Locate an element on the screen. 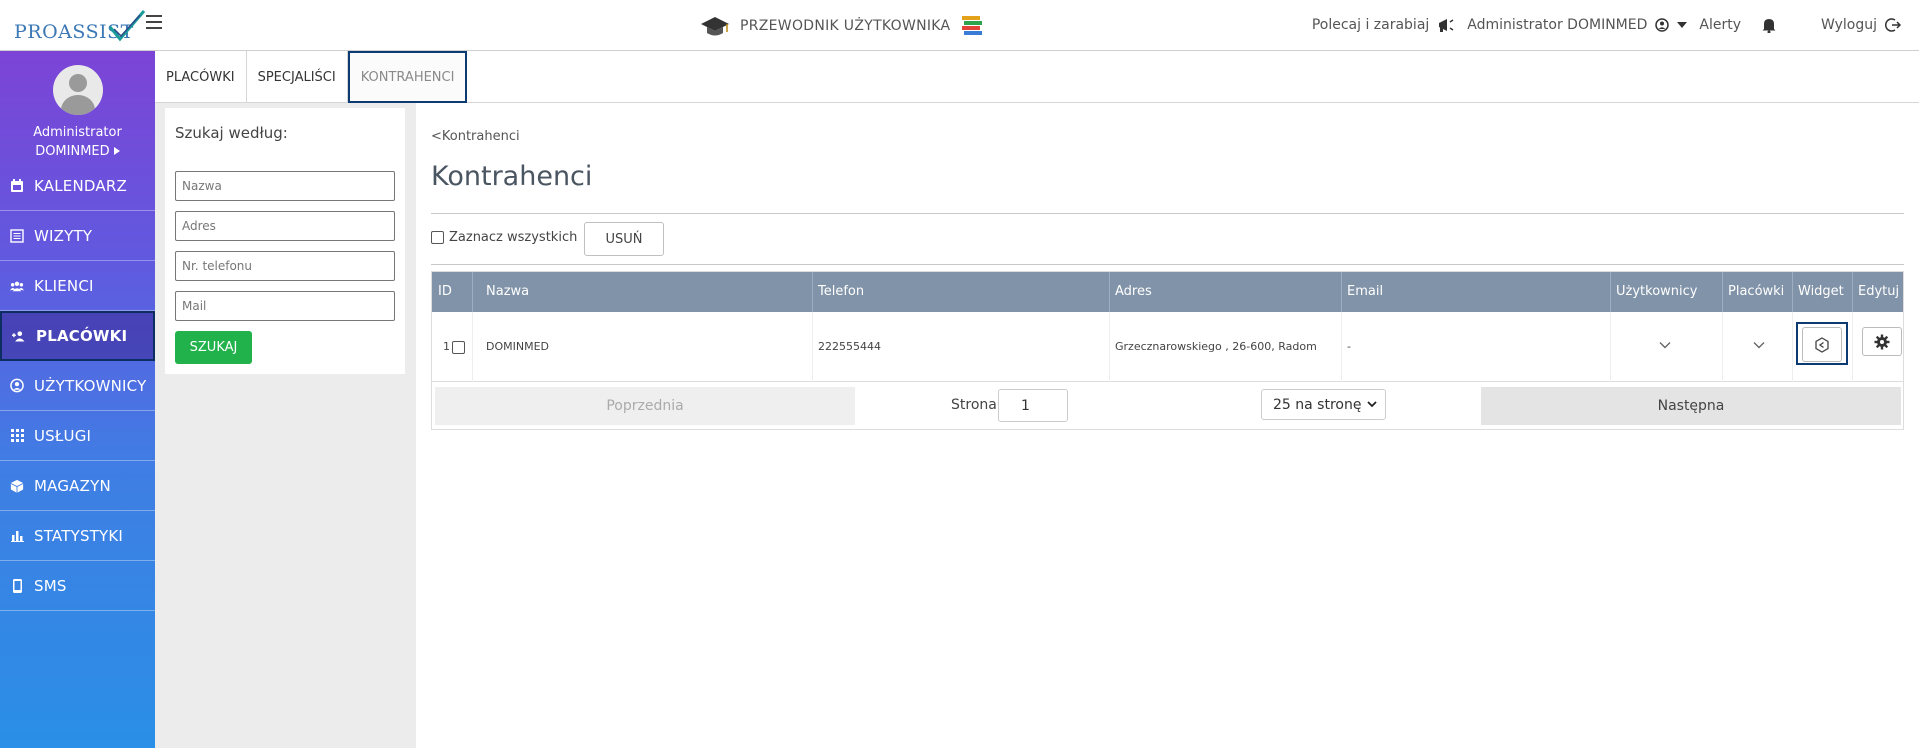 The width and height of the screenshot is (1919, 748). sidebar-item-uzytkownicy: UŻYTKOWNICY is located at coordinates (77, 386).